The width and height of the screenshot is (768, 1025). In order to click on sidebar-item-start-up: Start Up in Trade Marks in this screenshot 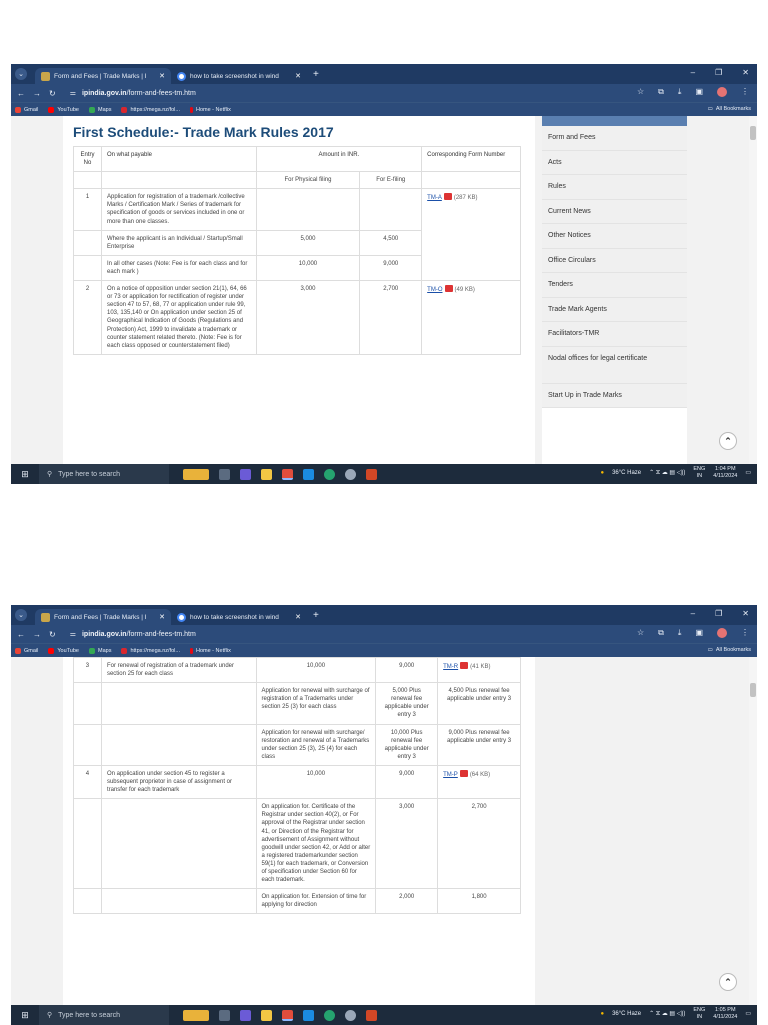, I will do `click(614, 395)`.